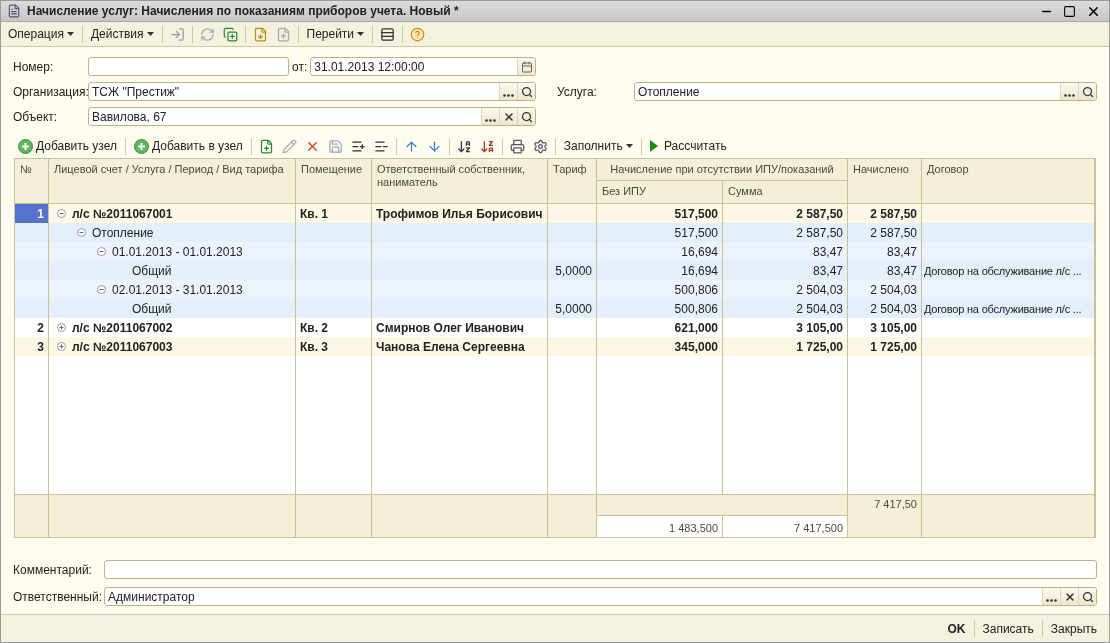 This screenshot has height=643, width=1110. I want to click on field-label: Услуга:, so click(577, 91).